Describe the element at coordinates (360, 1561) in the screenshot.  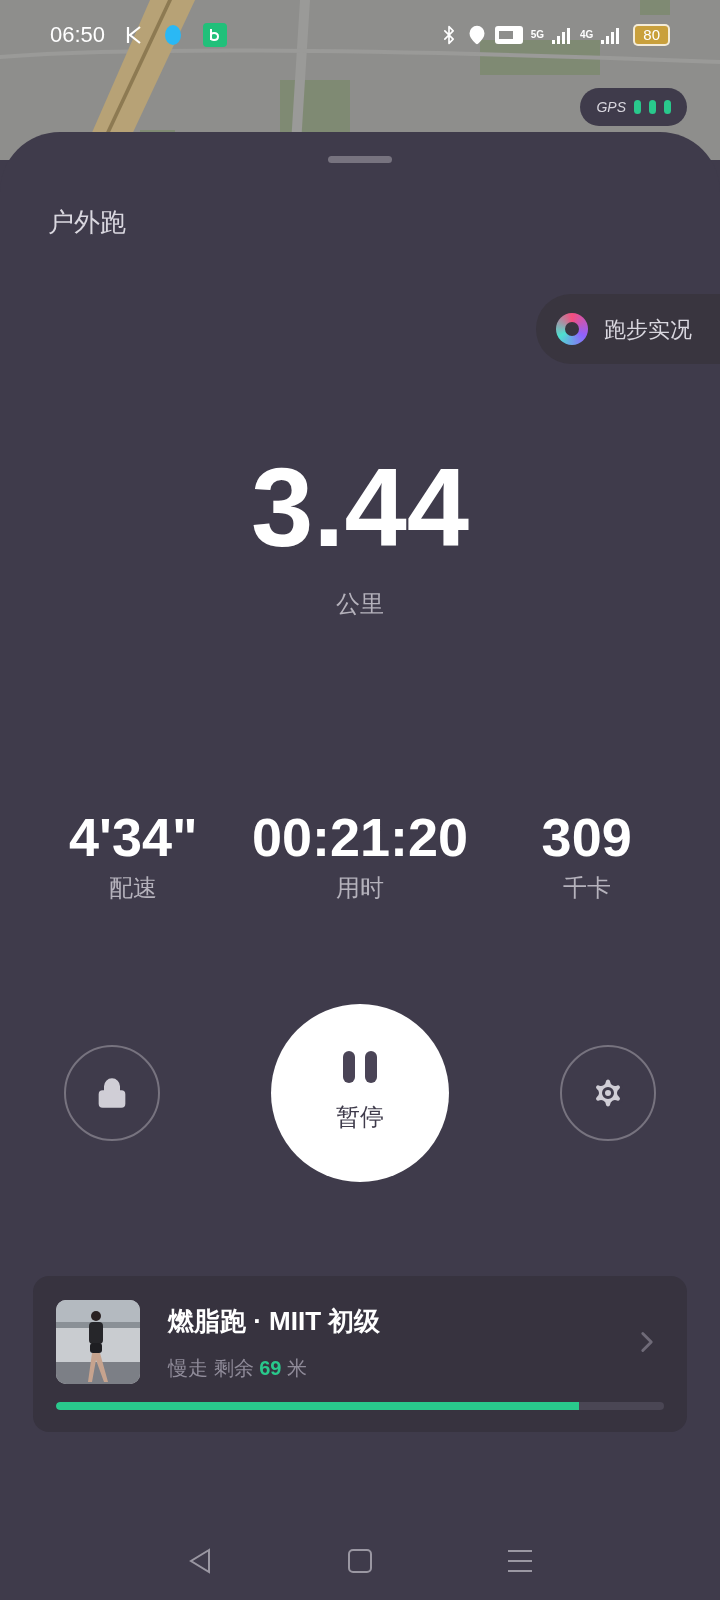
I see `home-icon` at that location.